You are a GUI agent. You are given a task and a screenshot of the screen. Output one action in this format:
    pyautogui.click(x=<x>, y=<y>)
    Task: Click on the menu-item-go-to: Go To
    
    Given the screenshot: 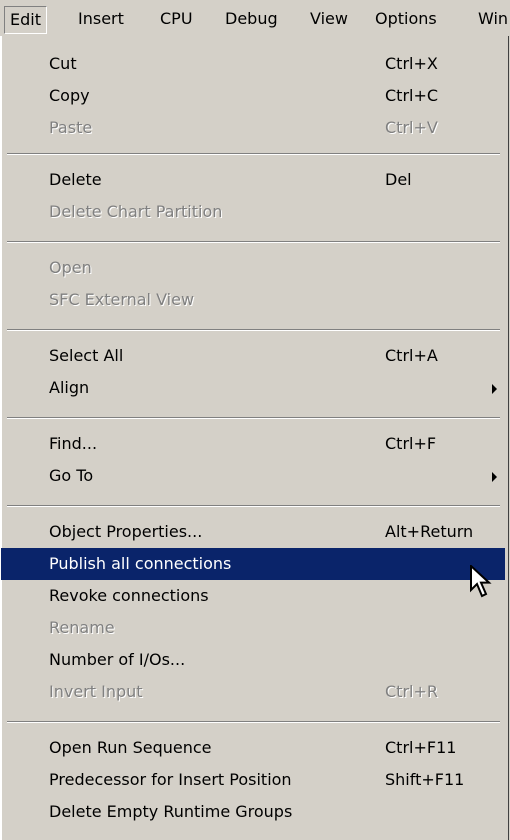 What is the action you would take?
    pyautogui.click(x=253, y=476)
    